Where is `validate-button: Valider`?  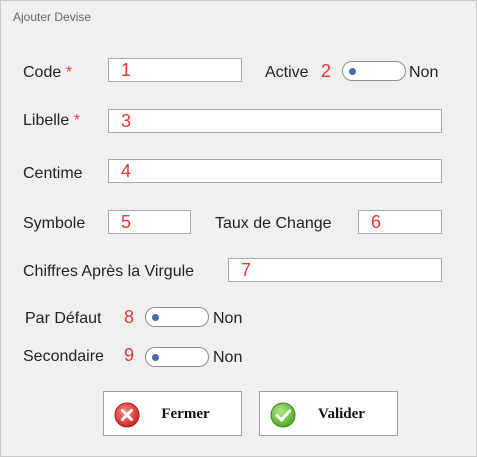 validate-button: Valider is located at coordinates (328, 413).